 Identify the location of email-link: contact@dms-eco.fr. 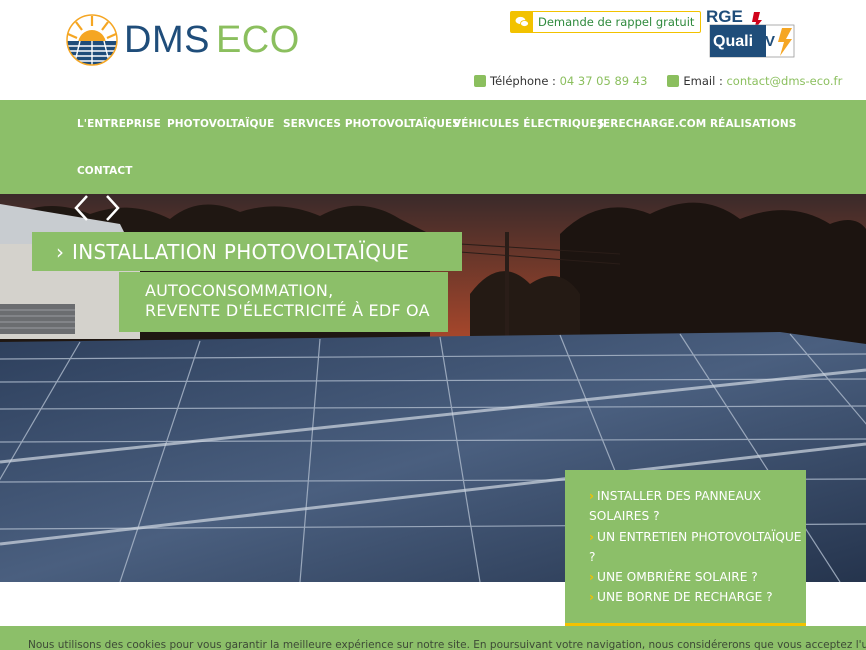
(784, 81).